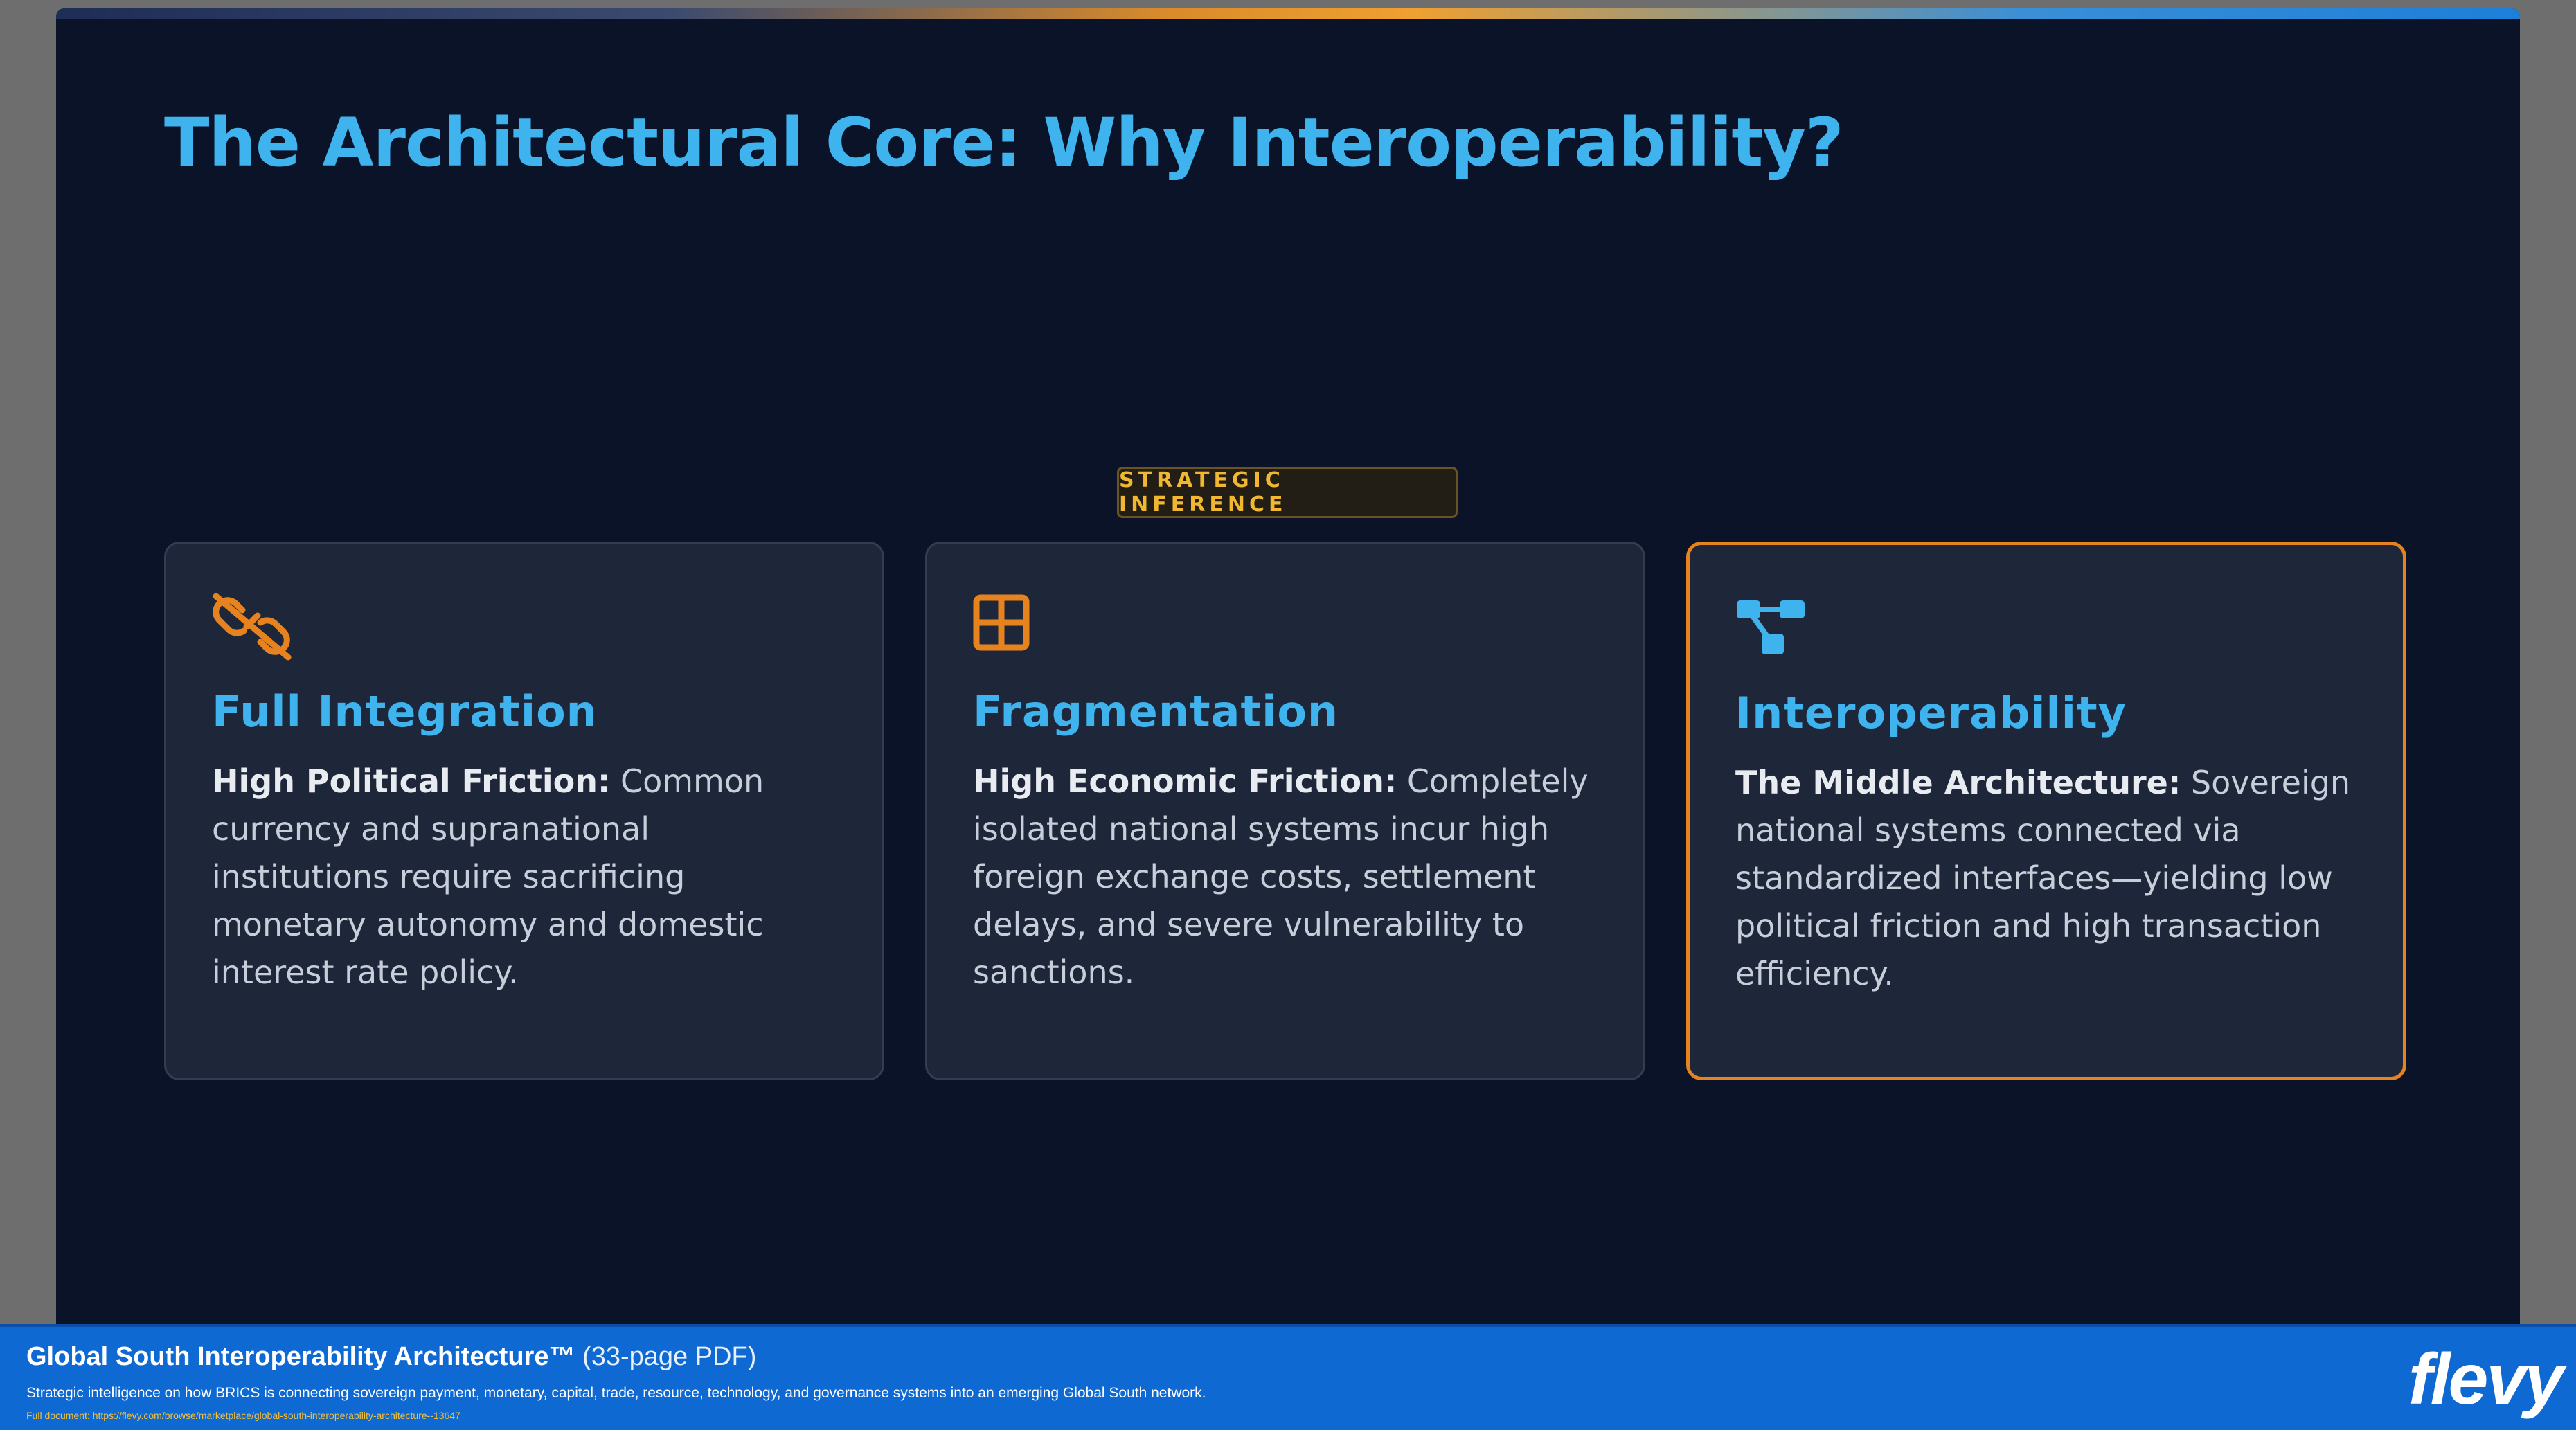 The image size is (2576, 1430). Describe the element at coordinates (1288, 13) in the screenshot. I see `slide-accent-bar` at that location.